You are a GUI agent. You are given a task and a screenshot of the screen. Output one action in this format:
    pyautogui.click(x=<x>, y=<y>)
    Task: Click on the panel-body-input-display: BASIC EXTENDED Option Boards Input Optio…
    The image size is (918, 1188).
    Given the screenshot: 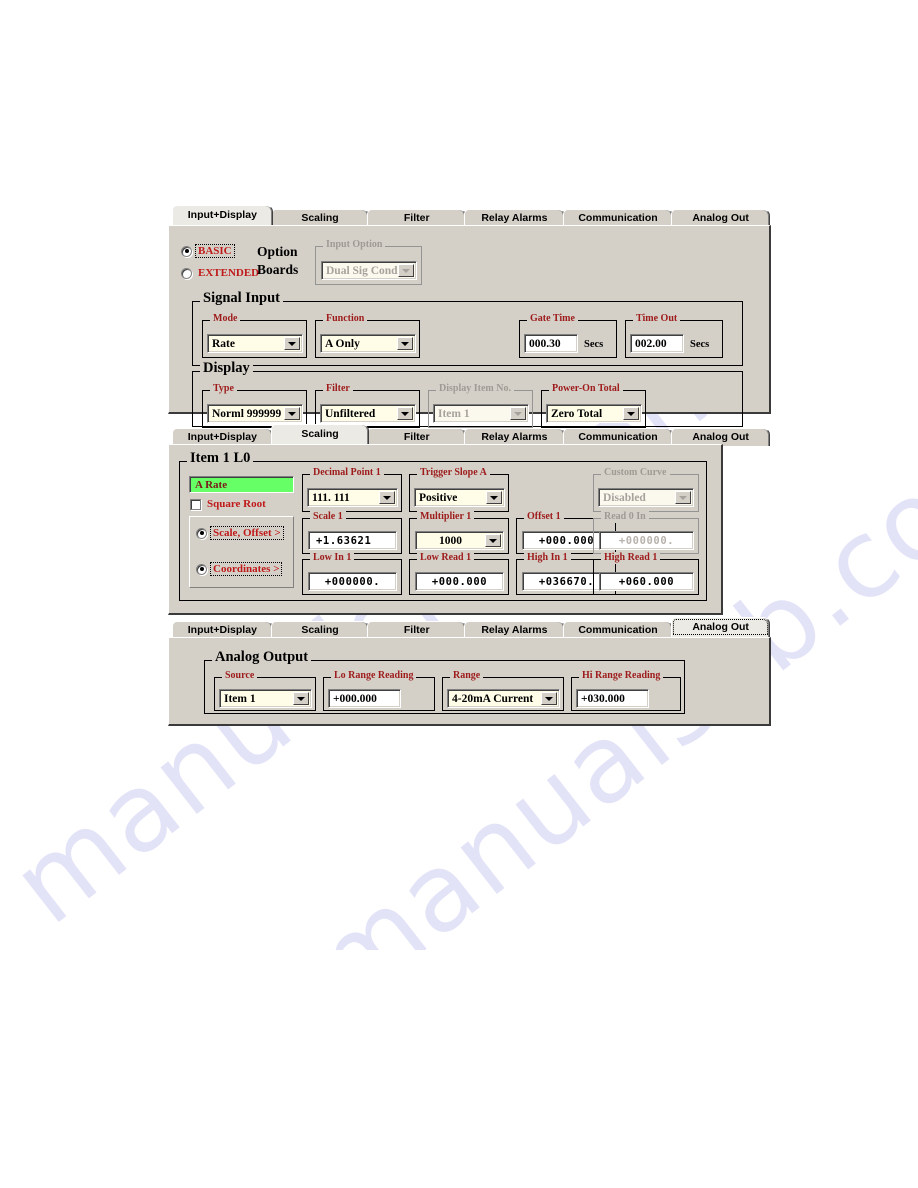 What is the action you would take?
    pyautogui.click(x=469, y=326)
    